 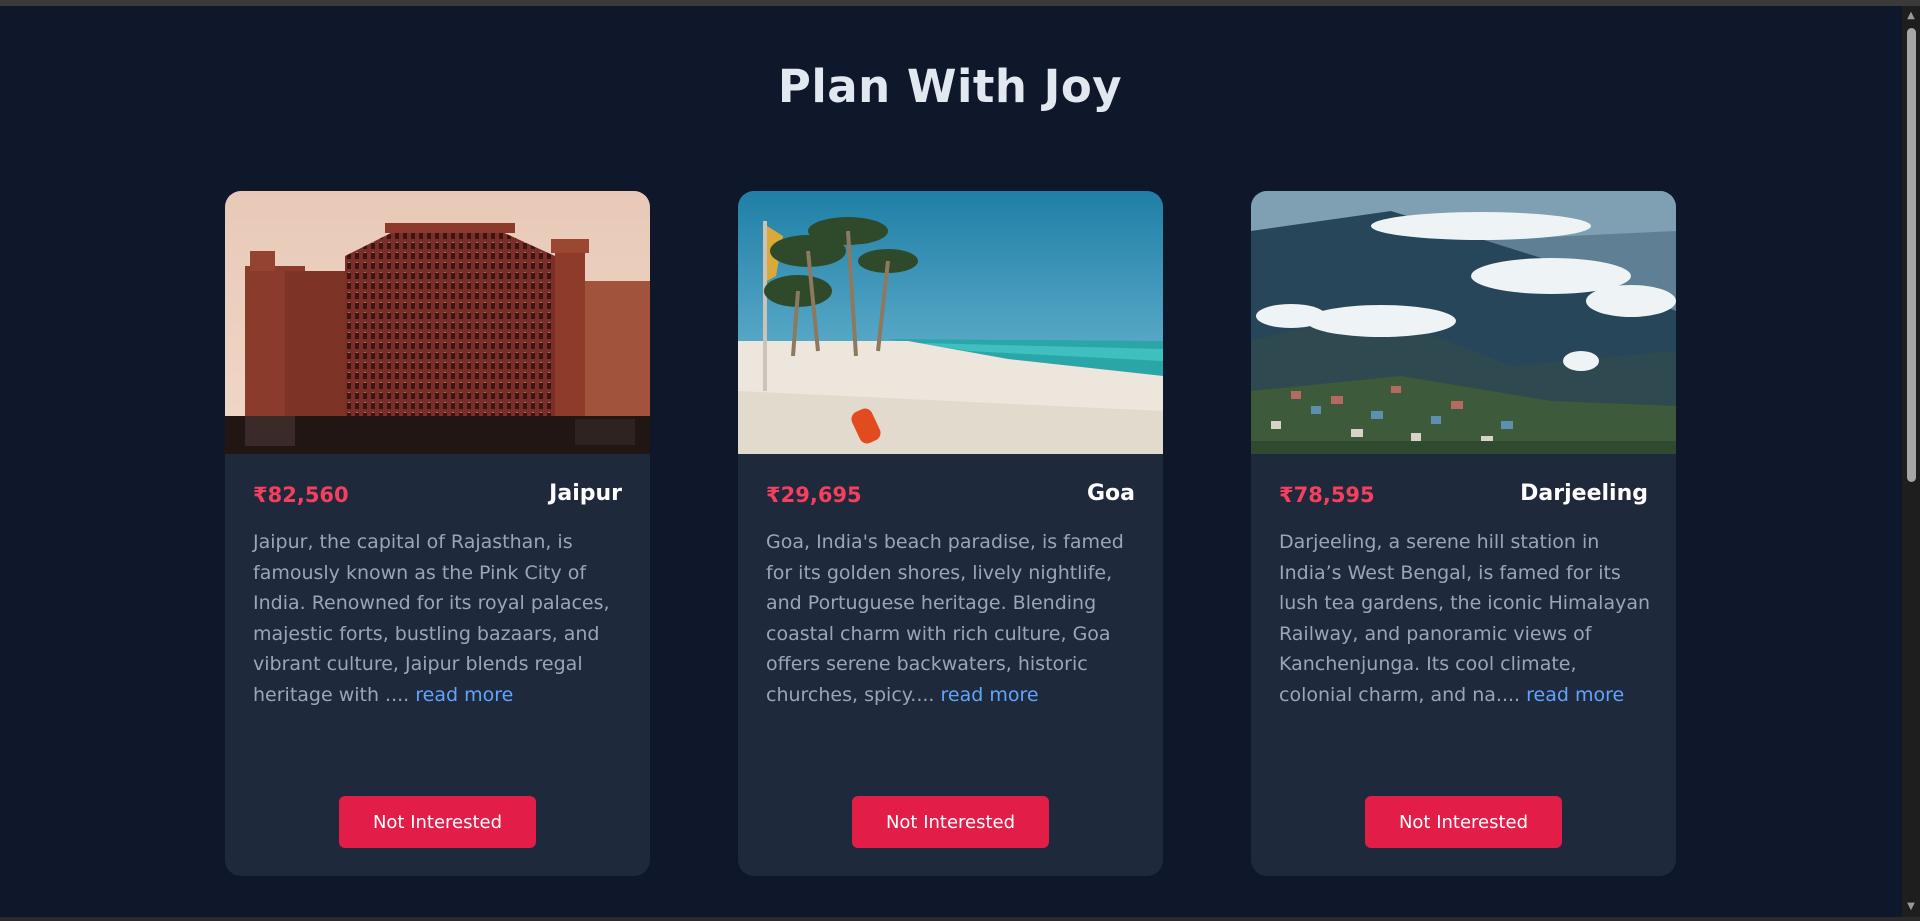 I want to click on goa-image, so click(x=950, y=322).